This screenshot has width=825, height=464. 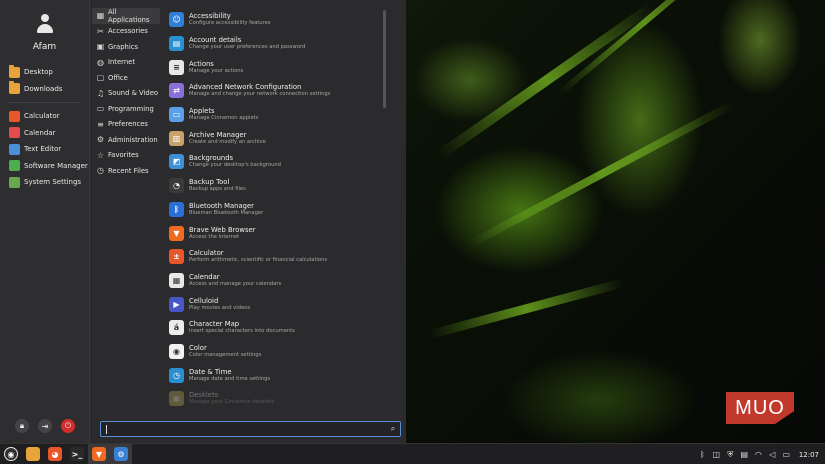 What do you see at coordinates (55, 454) in the screenshot?
I see `firefox-launcher: ◕` at bounding box center [55, 454].